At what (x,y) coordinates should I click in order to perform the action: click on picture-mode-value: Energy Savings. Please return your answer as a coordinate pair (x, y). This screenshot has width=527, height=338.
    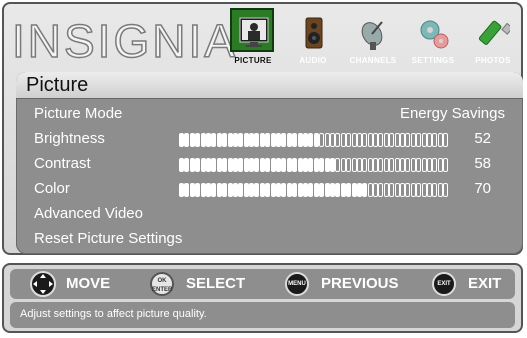
    Looking at the image, I should click on (452, 113).